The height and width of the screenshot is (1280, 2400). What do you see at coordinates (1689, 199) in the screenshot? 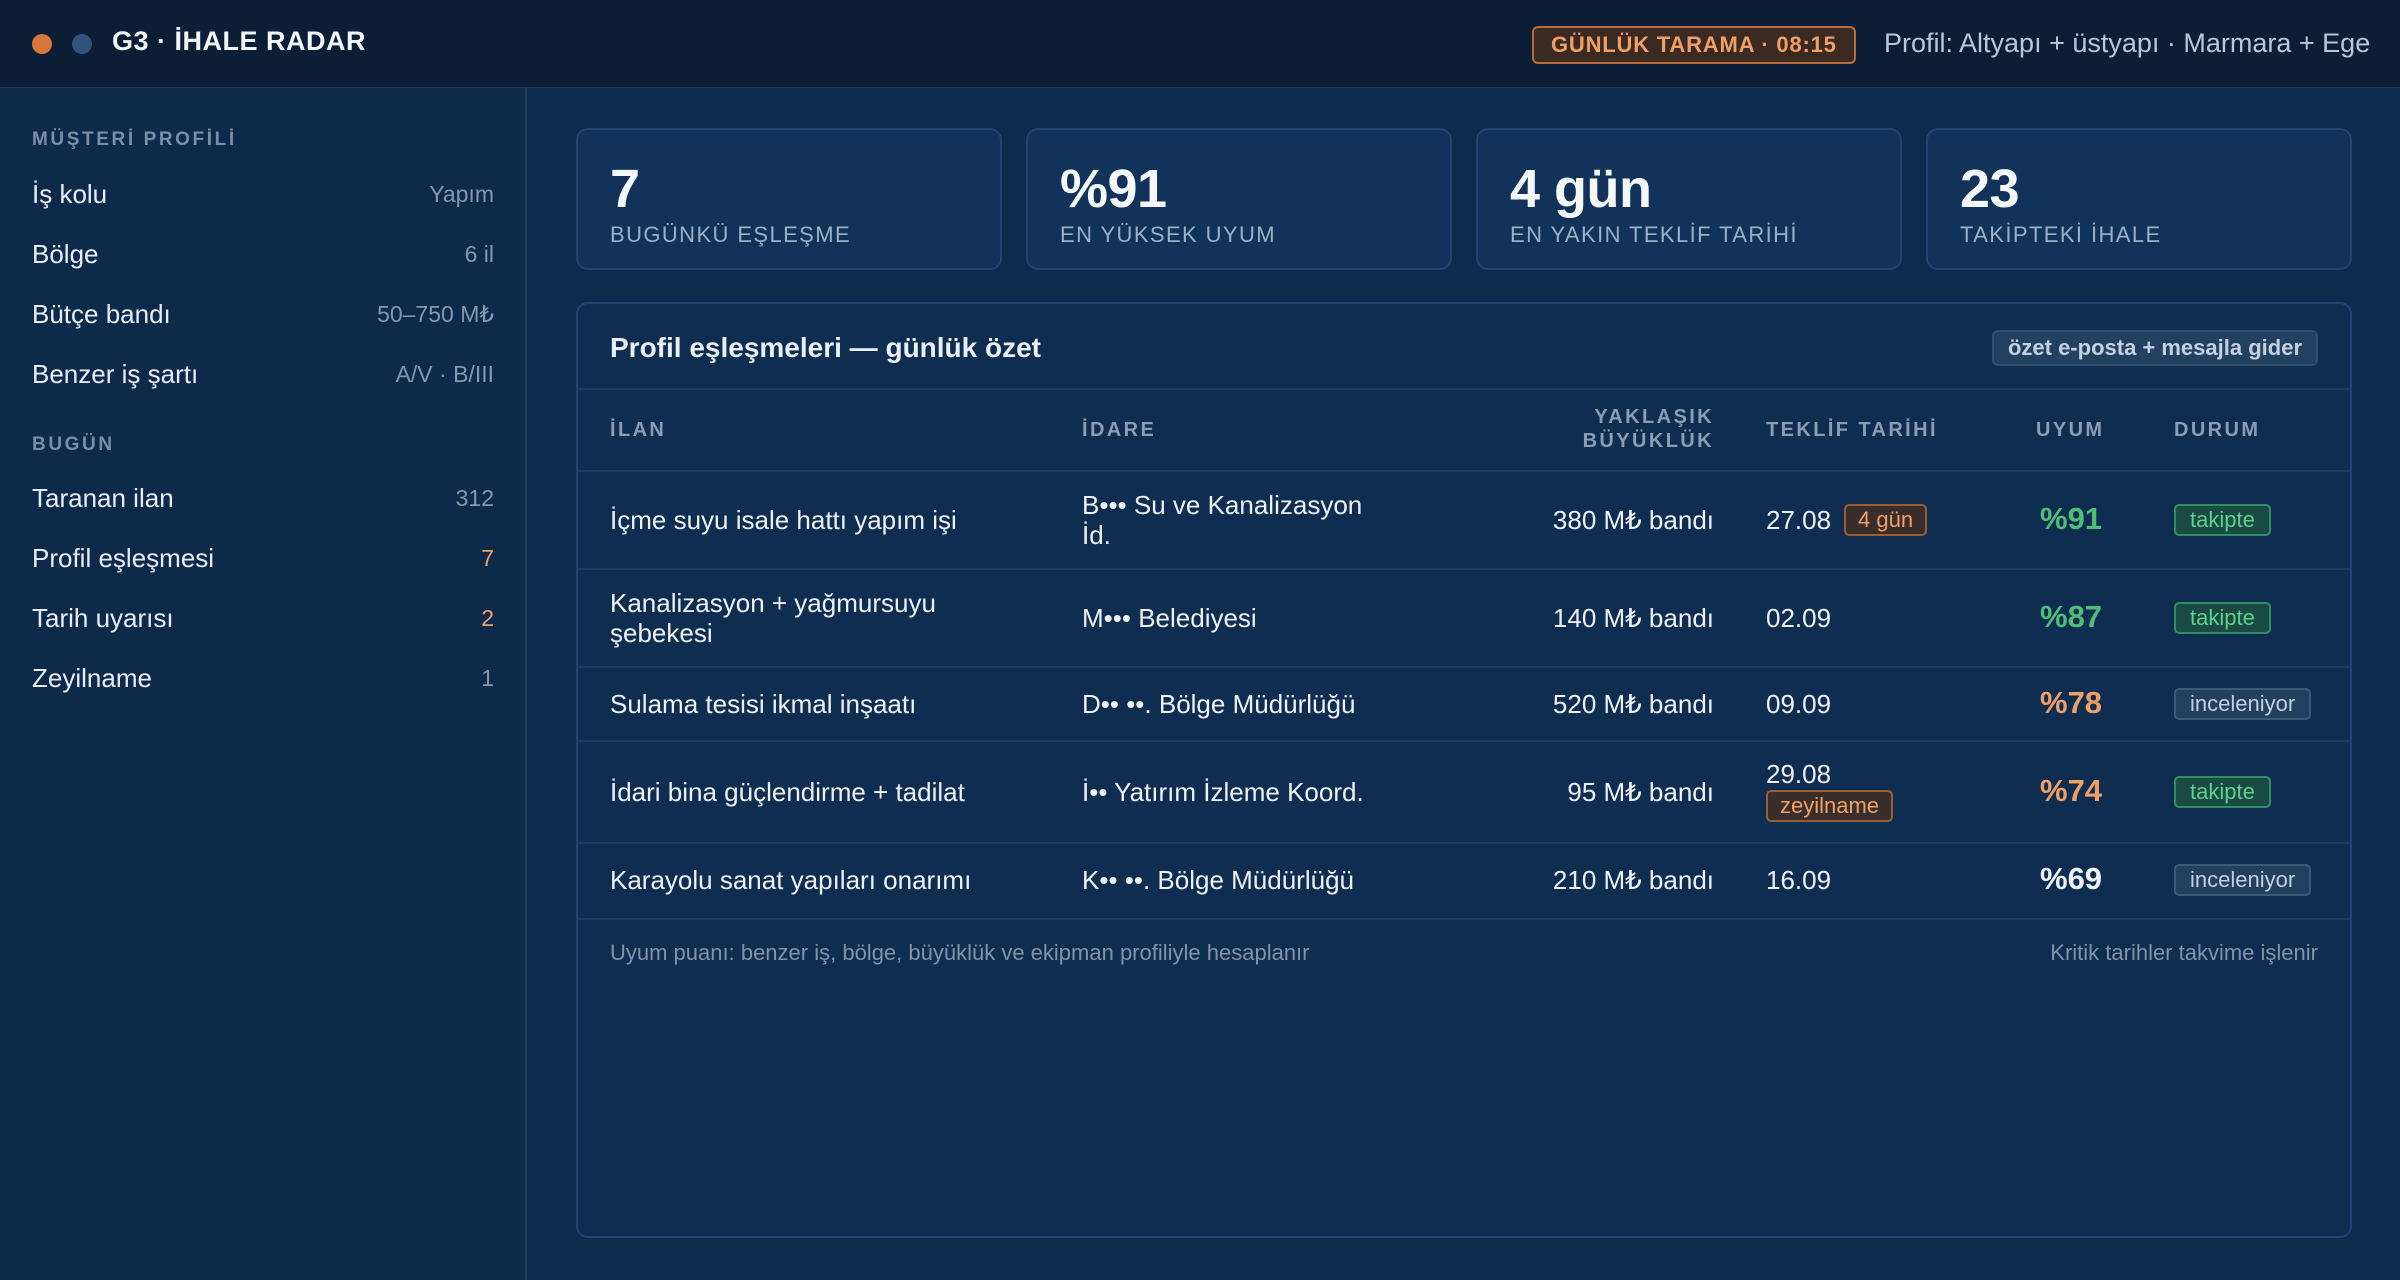
I see `stat-card-nearest-deadline: 4 gün EN YAKIN TEKLİF TARİHİ` at bounding box center [1689, 199].